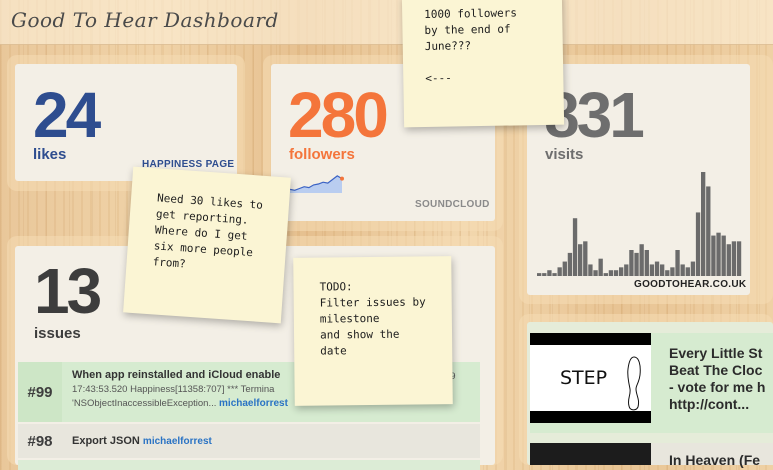 This screenshot has height=470, width=773. Describe the element at coordinates (716, 353) in the screenshot. I see `feed-text-line: Every Little St` at that location.